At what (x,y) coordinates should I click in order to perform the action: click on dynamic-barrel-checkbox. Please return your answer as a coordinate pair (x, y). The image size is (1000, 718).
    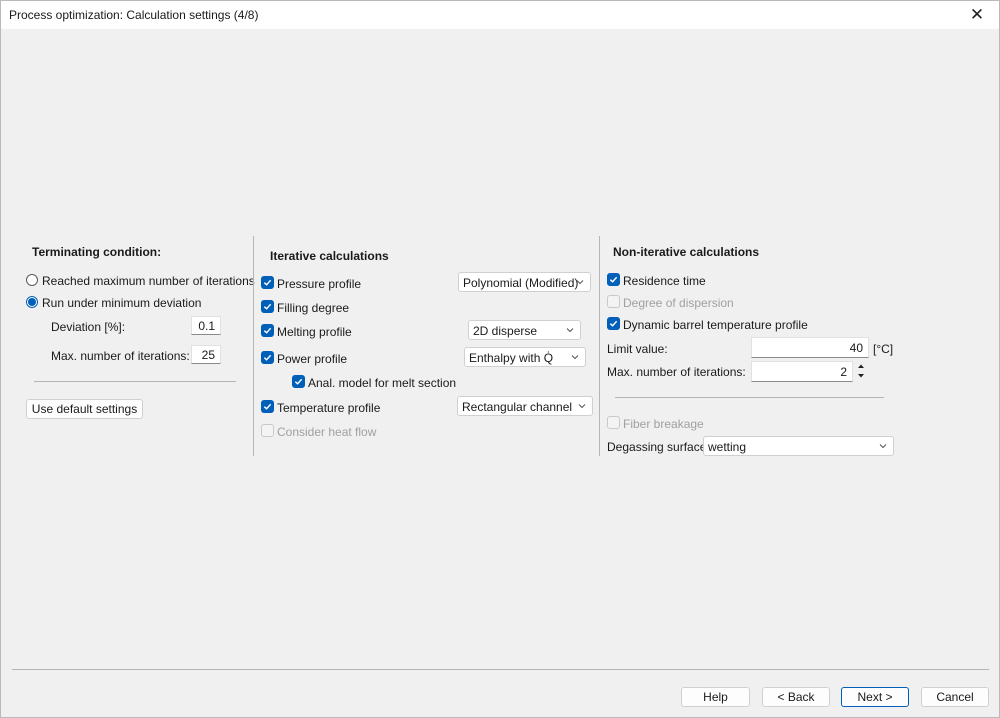
    Looking at the image, I should click on (613, 323).